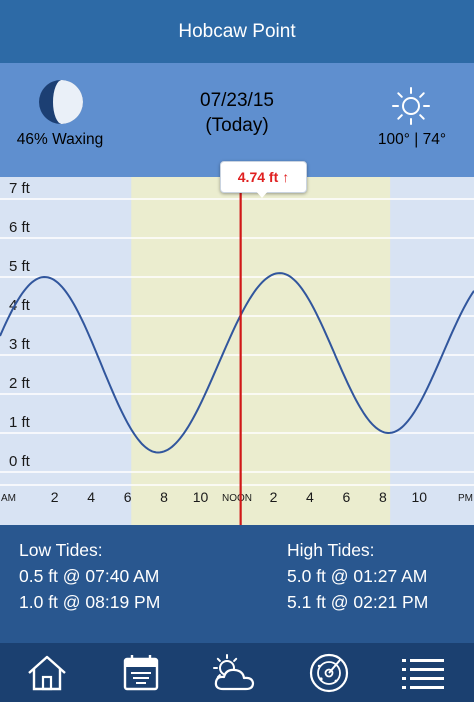  I want to click on menu-list-icon, so click(423, 673).